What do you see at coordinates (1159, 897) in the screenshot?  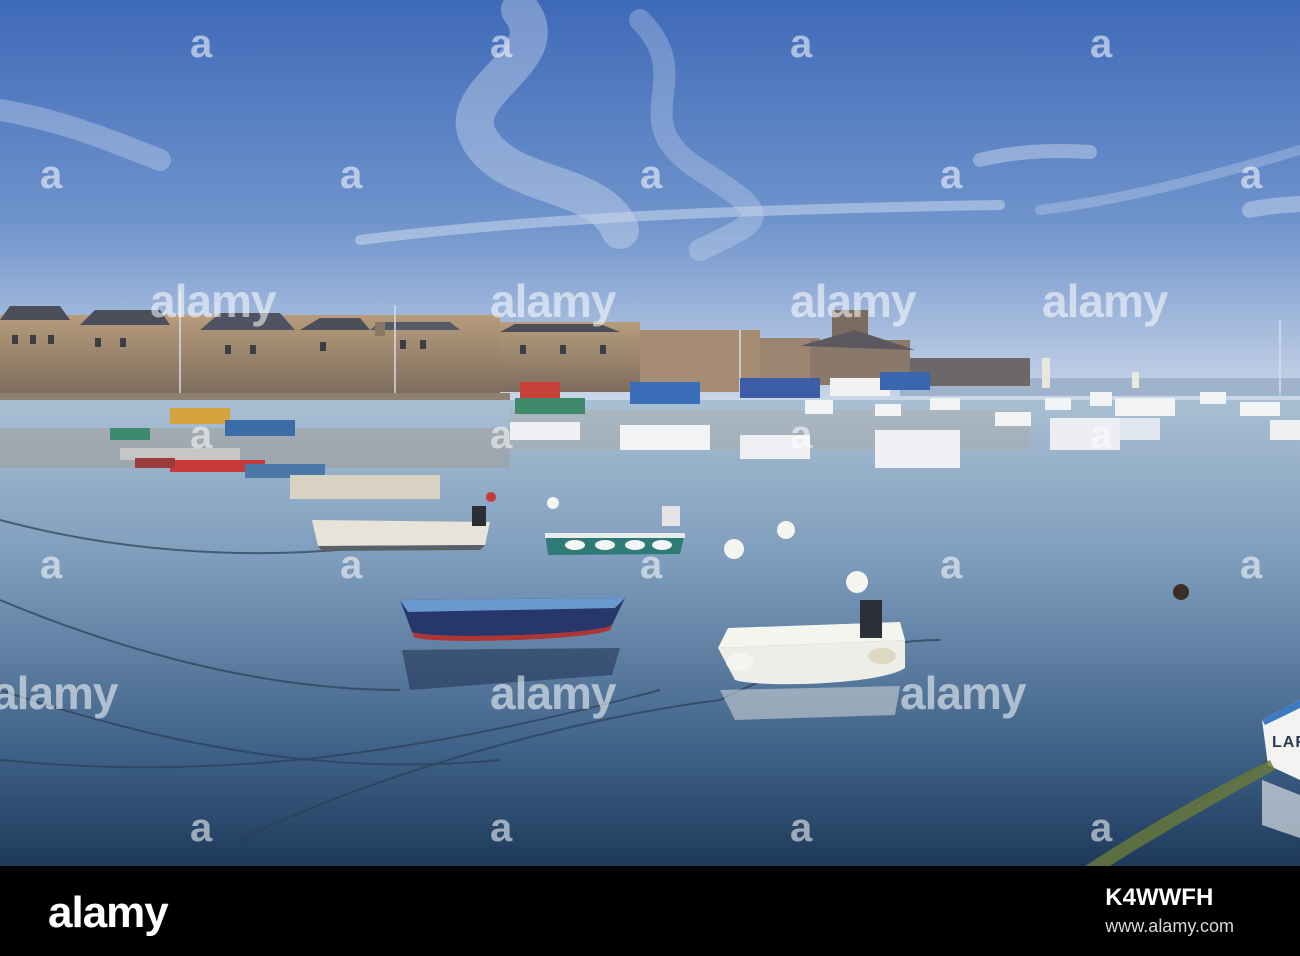 I see `image-id: K4WWFH` at bounding box center [1159, 897].